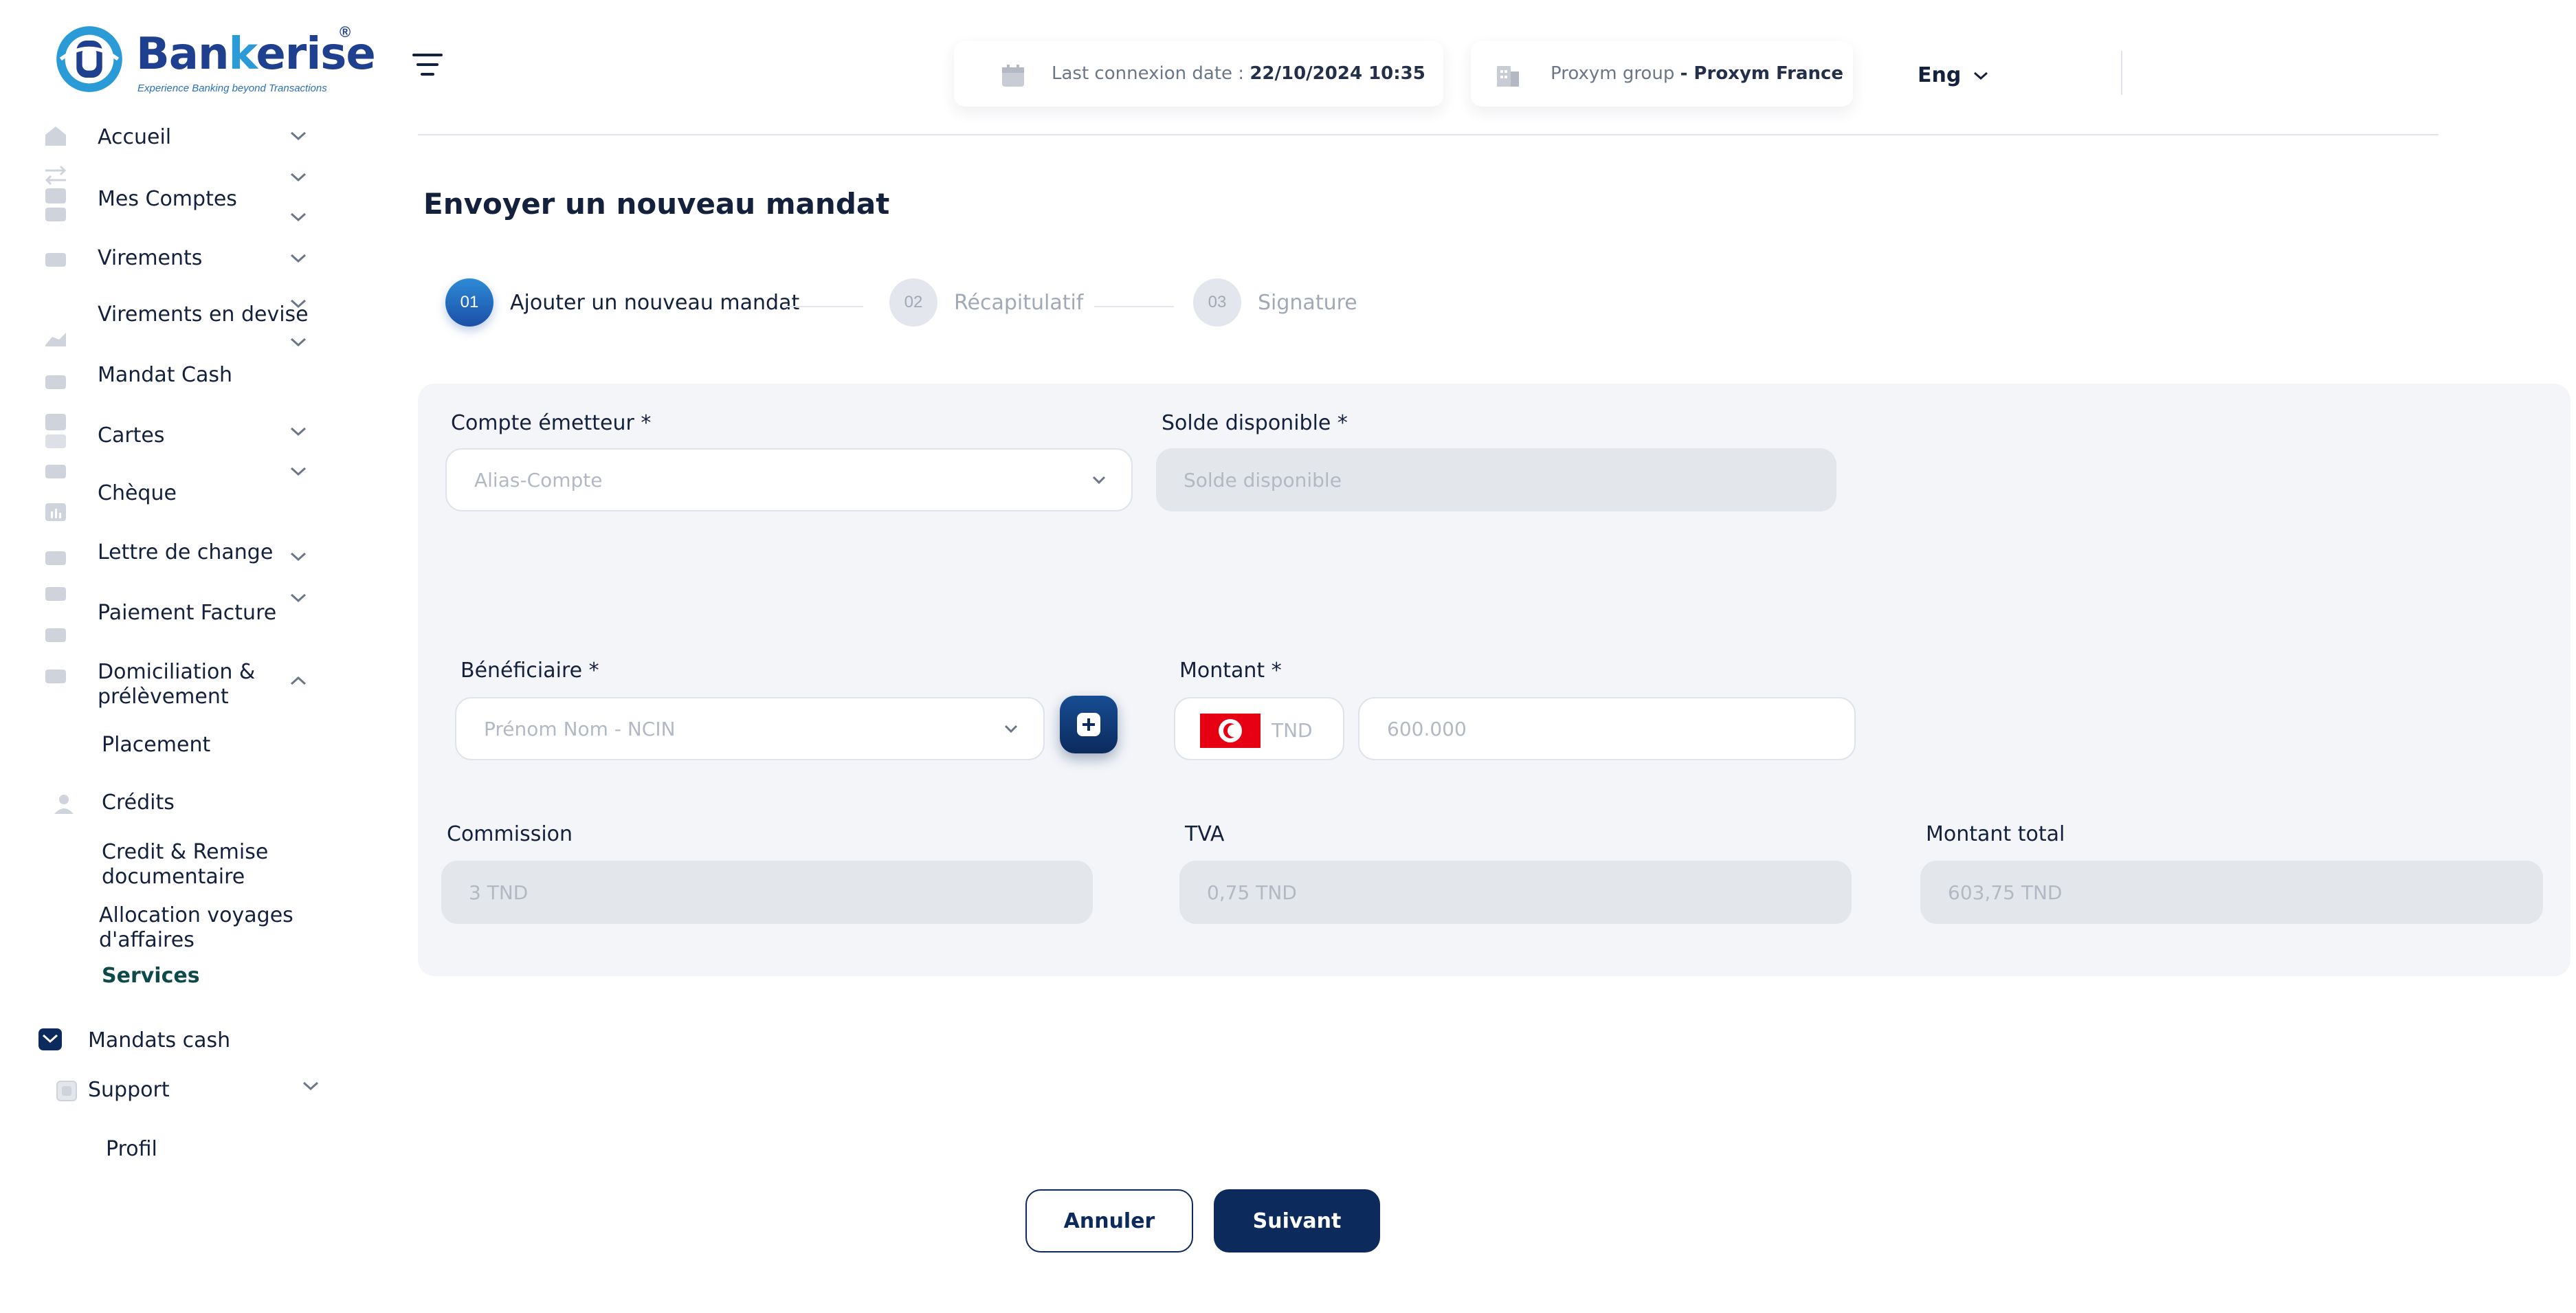 The height and width of the screenshot is (1313, 2576). I want to click on sidebar-item-label-line2: prélèvement, so click(163, 697).